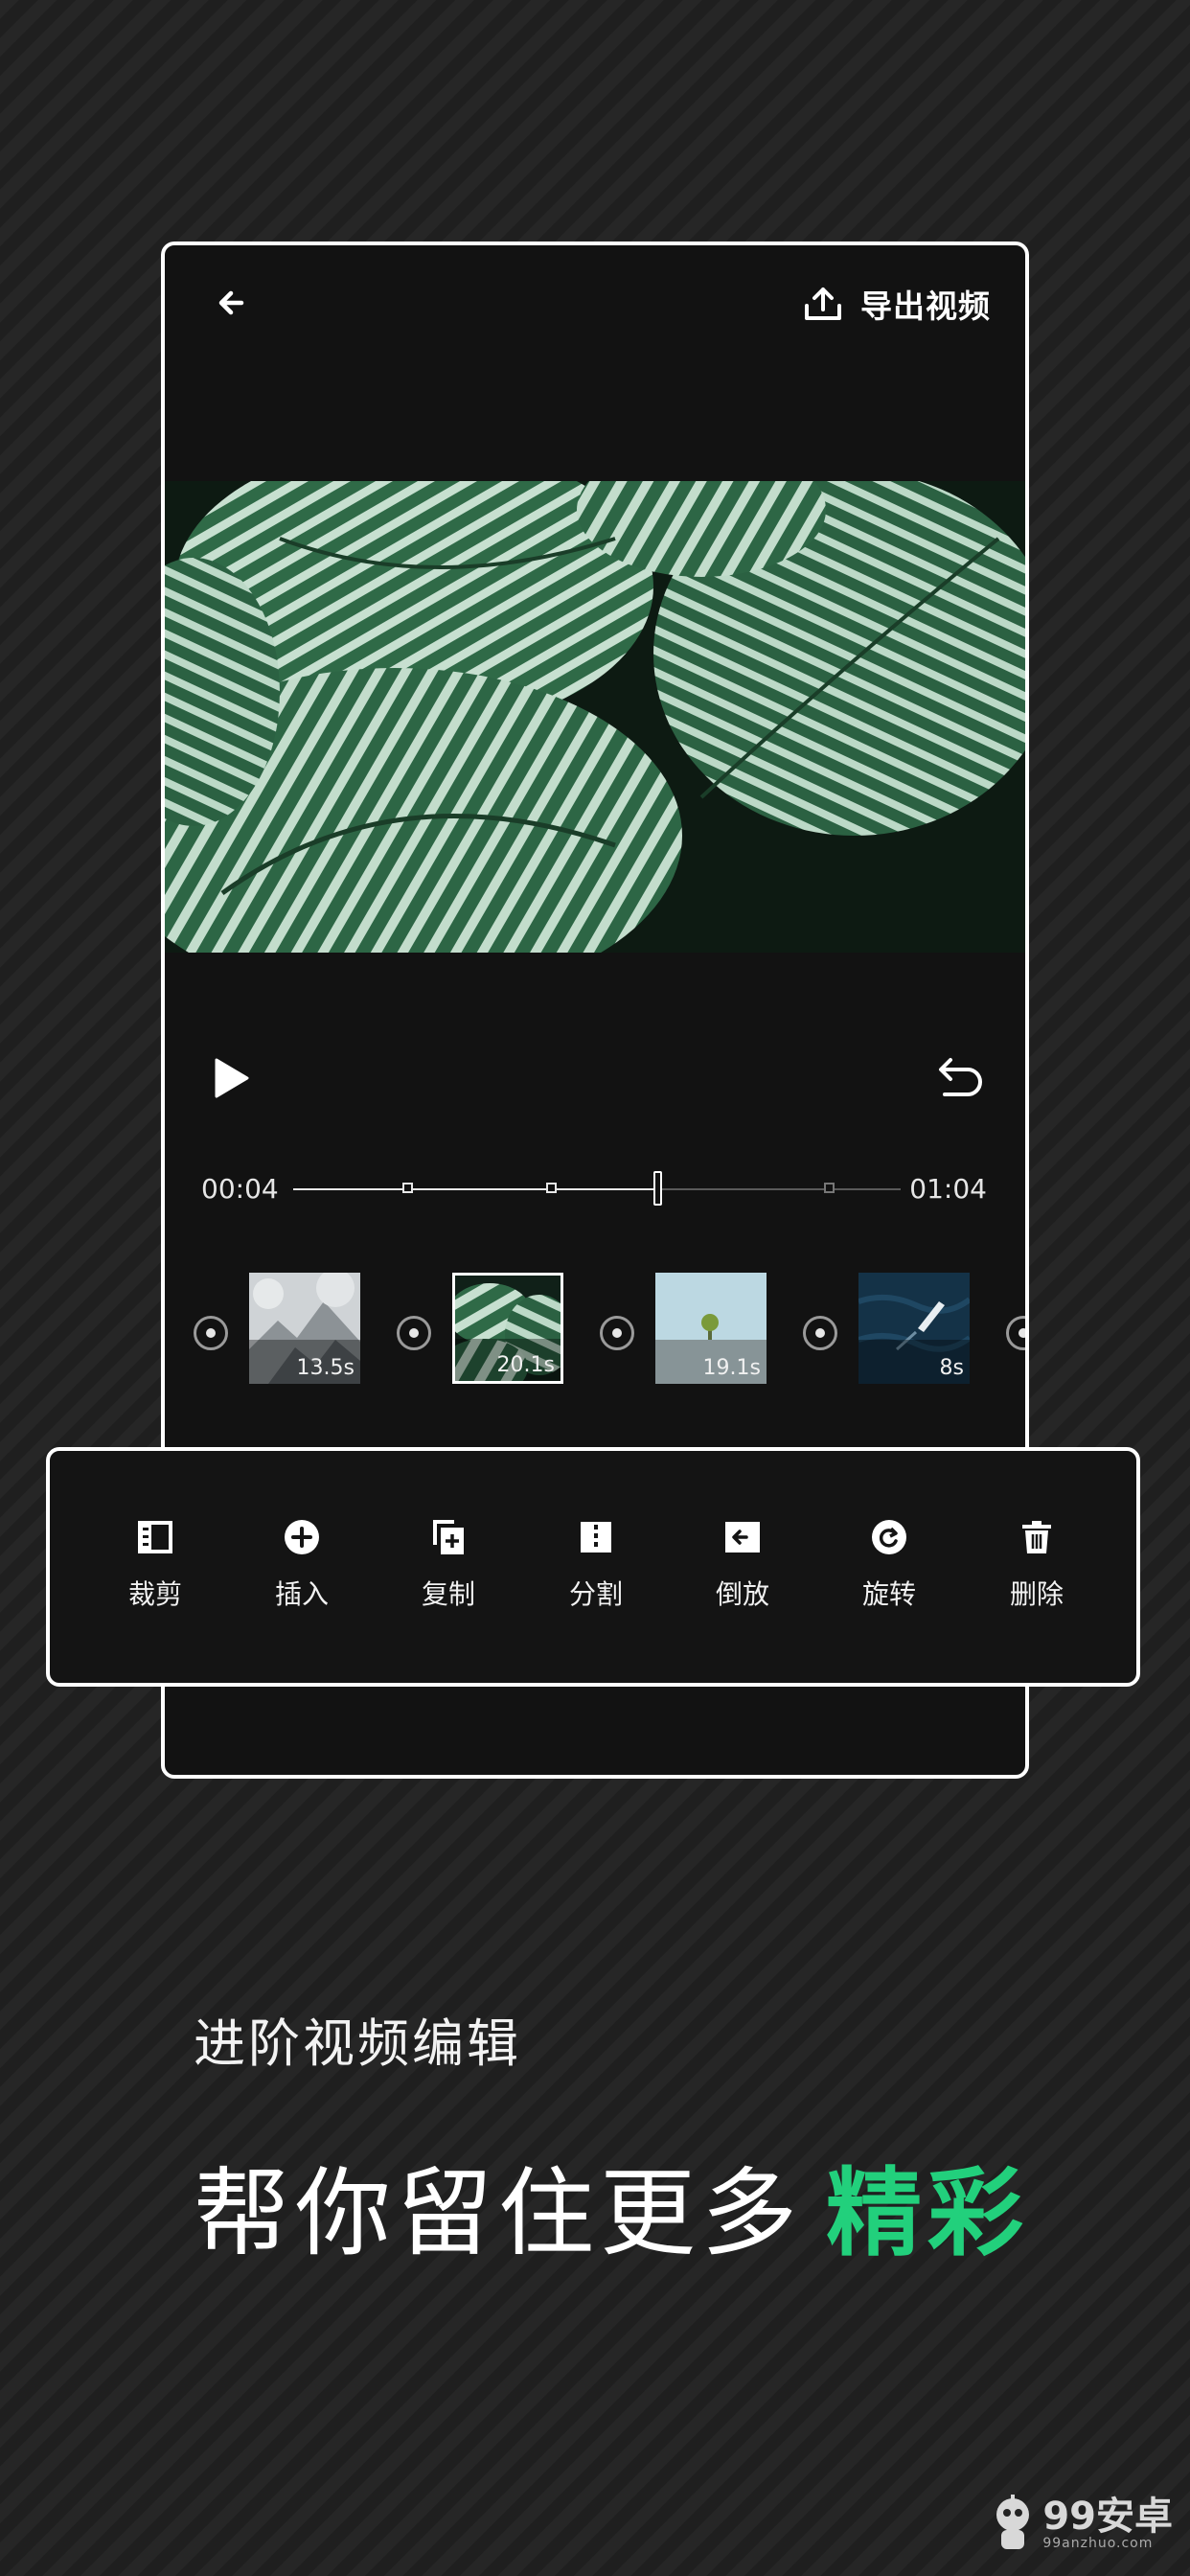 The width and height of the screenshot is (1190, 2576). Describe the element at coordinates (231, 302) in the screenshot. I see `arrow-left-icon` at that location.